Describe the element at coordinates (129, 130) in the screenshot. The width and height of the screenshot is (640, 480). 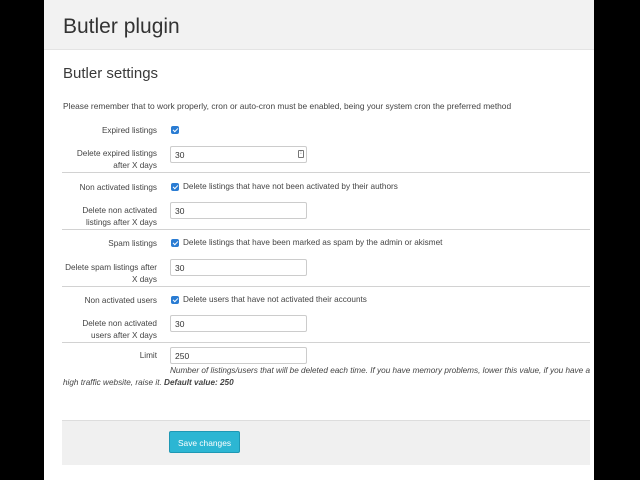
I see `expired-listings-label: Expired listings` at that location.